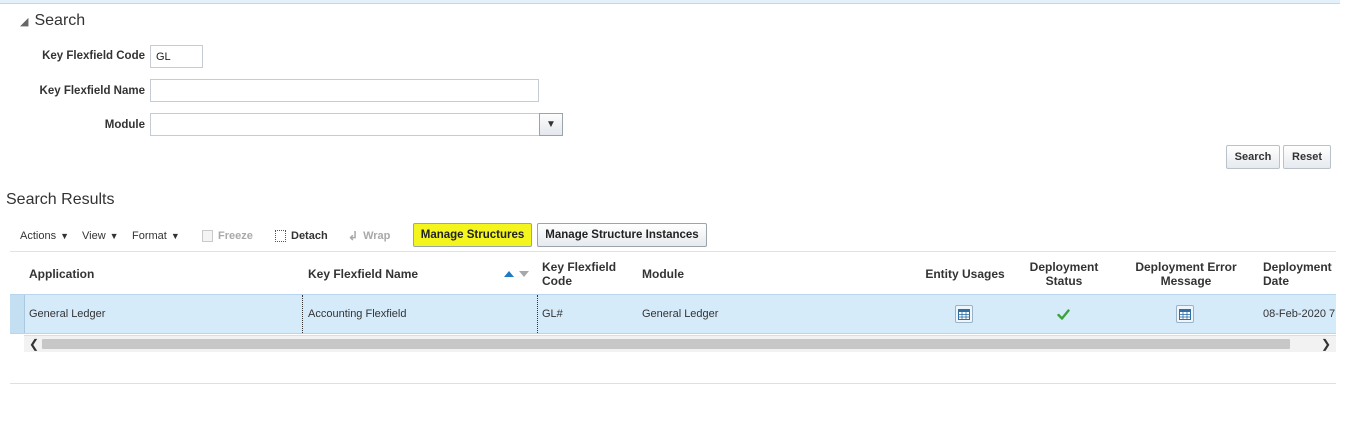  I want to click on key-flexfield-code-input: GL, so click(176, 56).